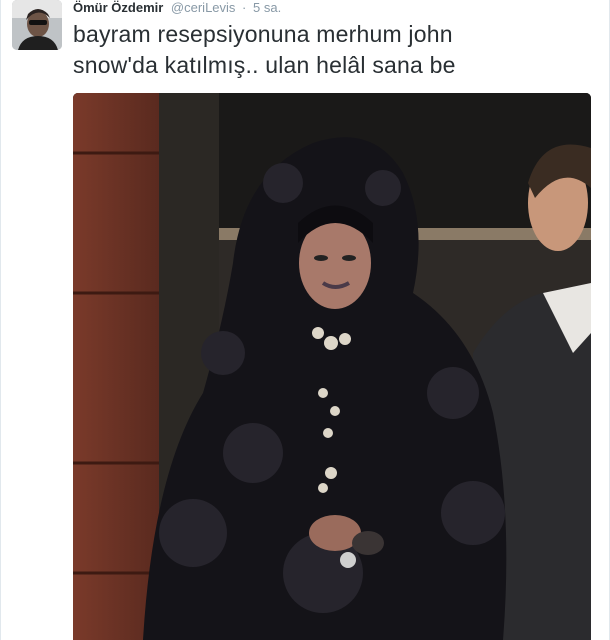 The height and width of the screenshot is (640, 610). I want to click on user-avatar-icon, so click(37, 25).